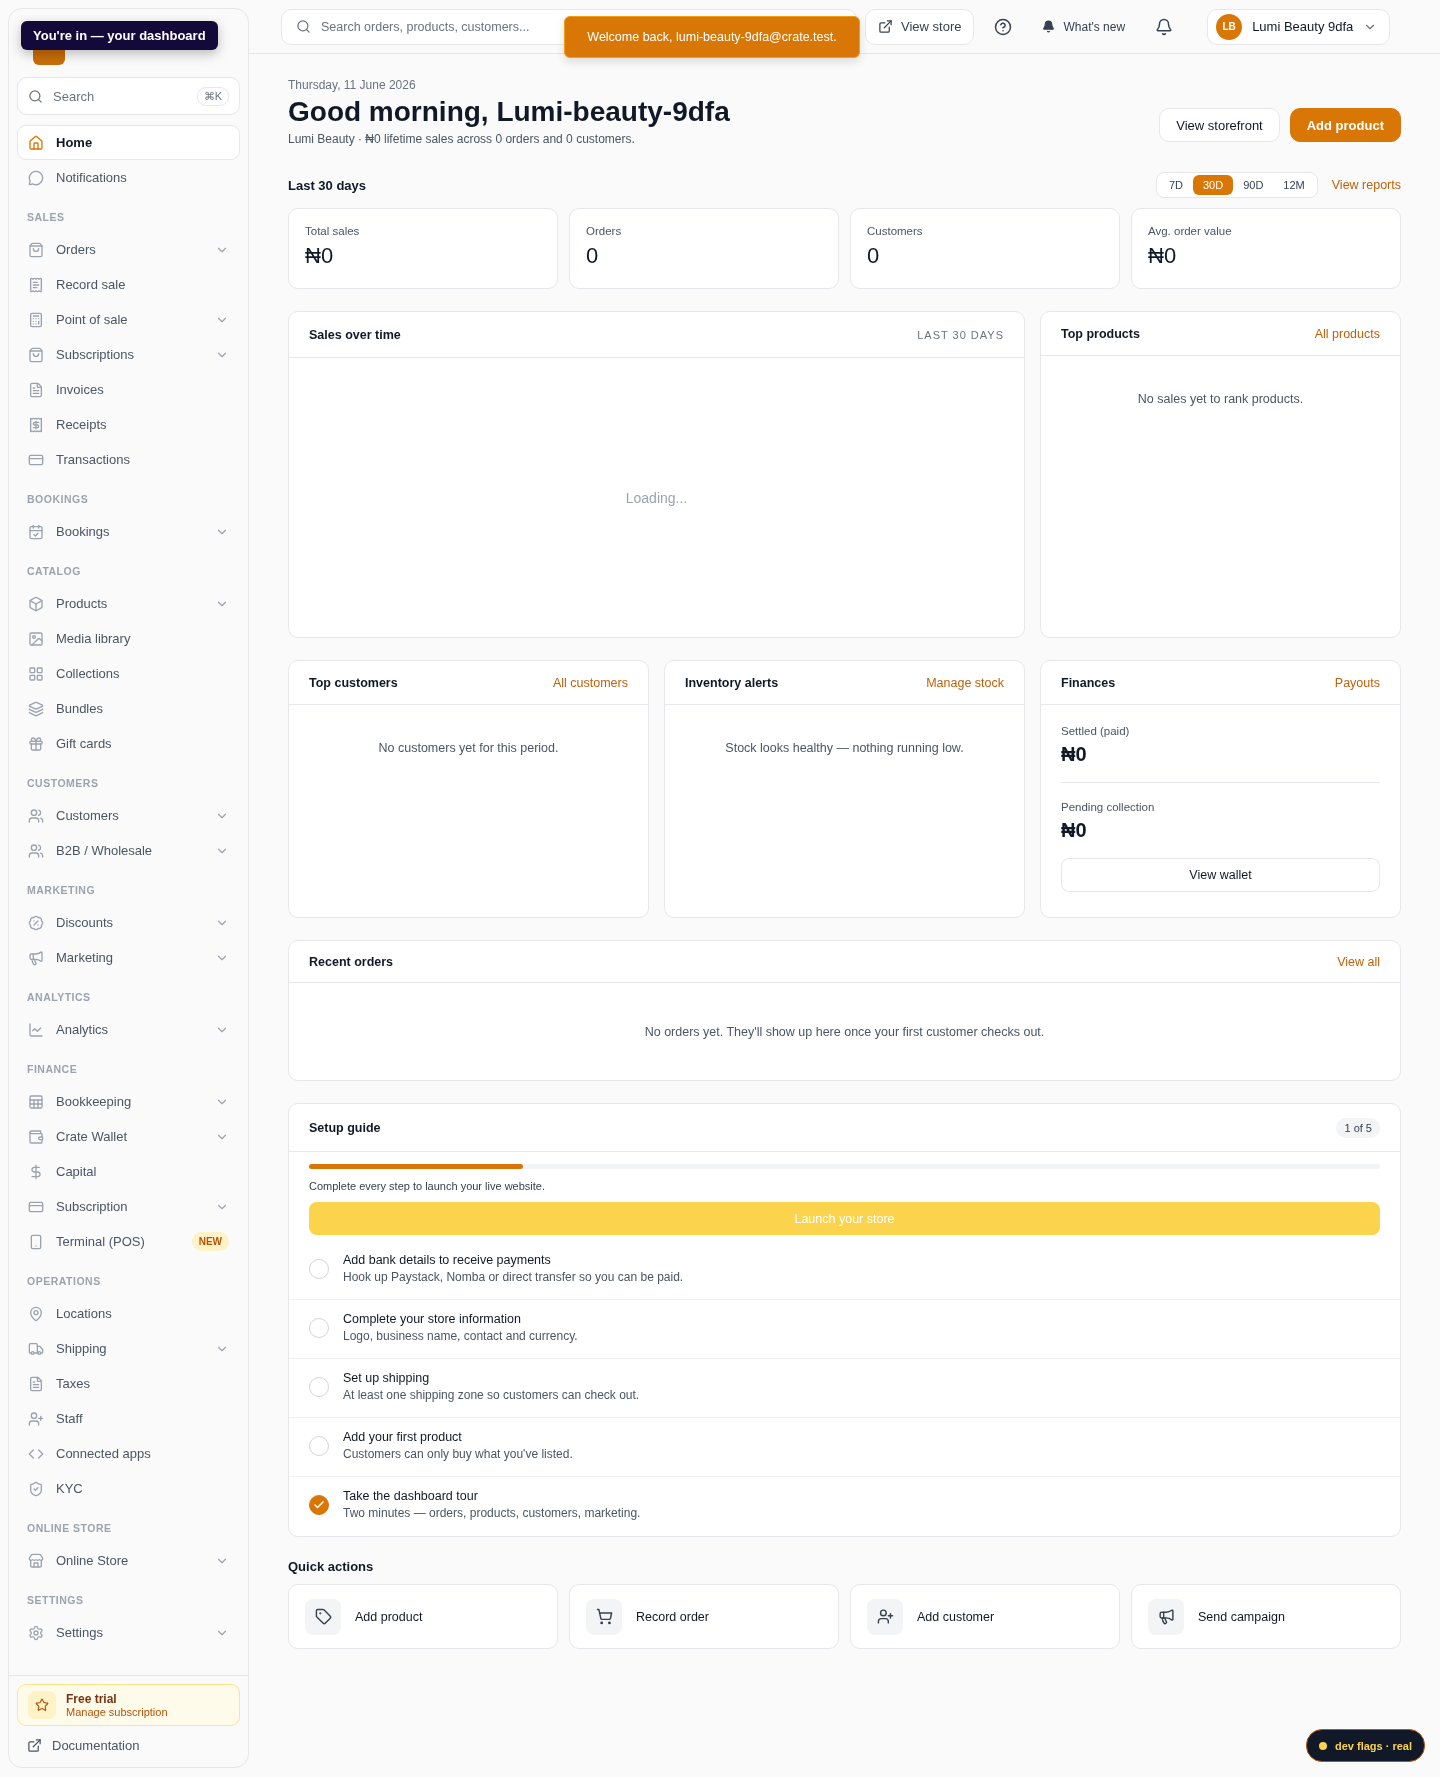 This screenshot has width=1440, height=1777. What do you see at coordinates (704, 1616) in the screenshot?
I see `quick-action: Record order` at bounding box center [704, 1616].